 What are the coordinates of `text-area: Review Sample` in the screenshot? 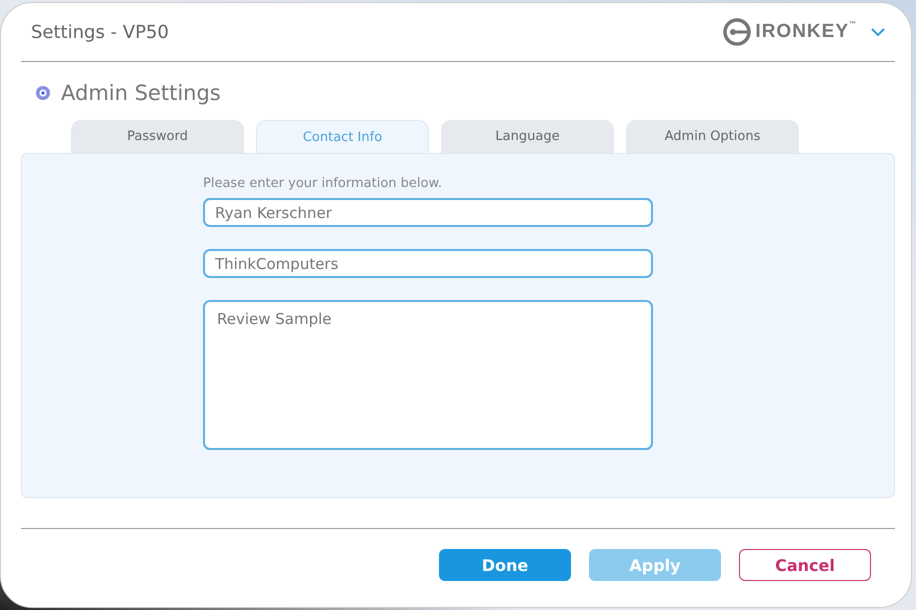 It's located at (428, 375).